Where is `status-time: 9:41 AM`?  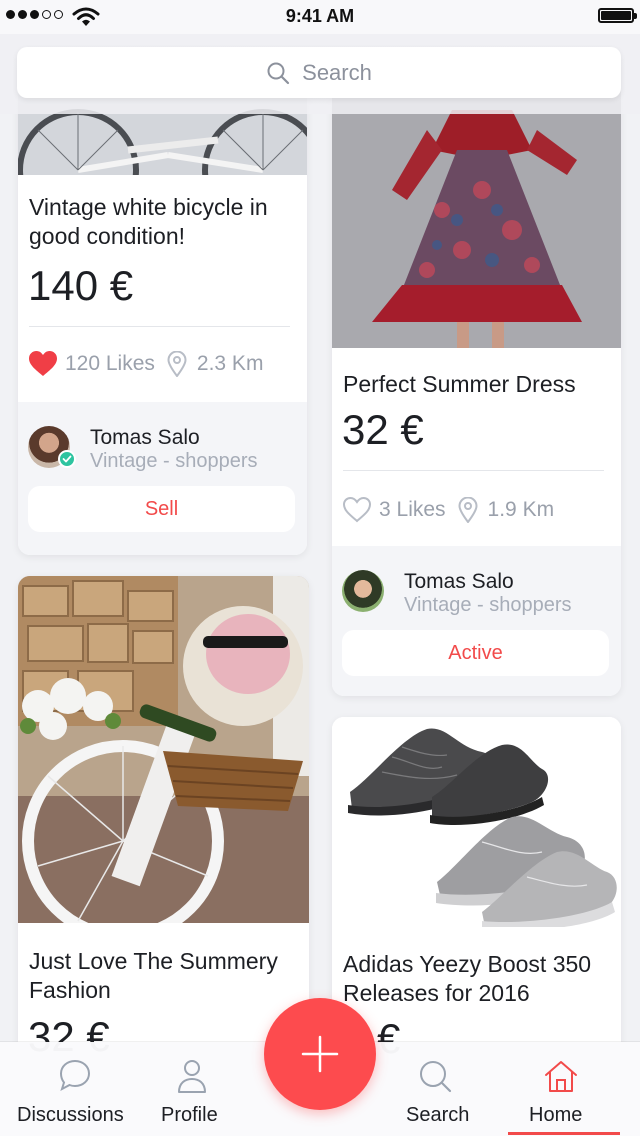 status-time: 9:41 AM is located at coordinates (320, 16).